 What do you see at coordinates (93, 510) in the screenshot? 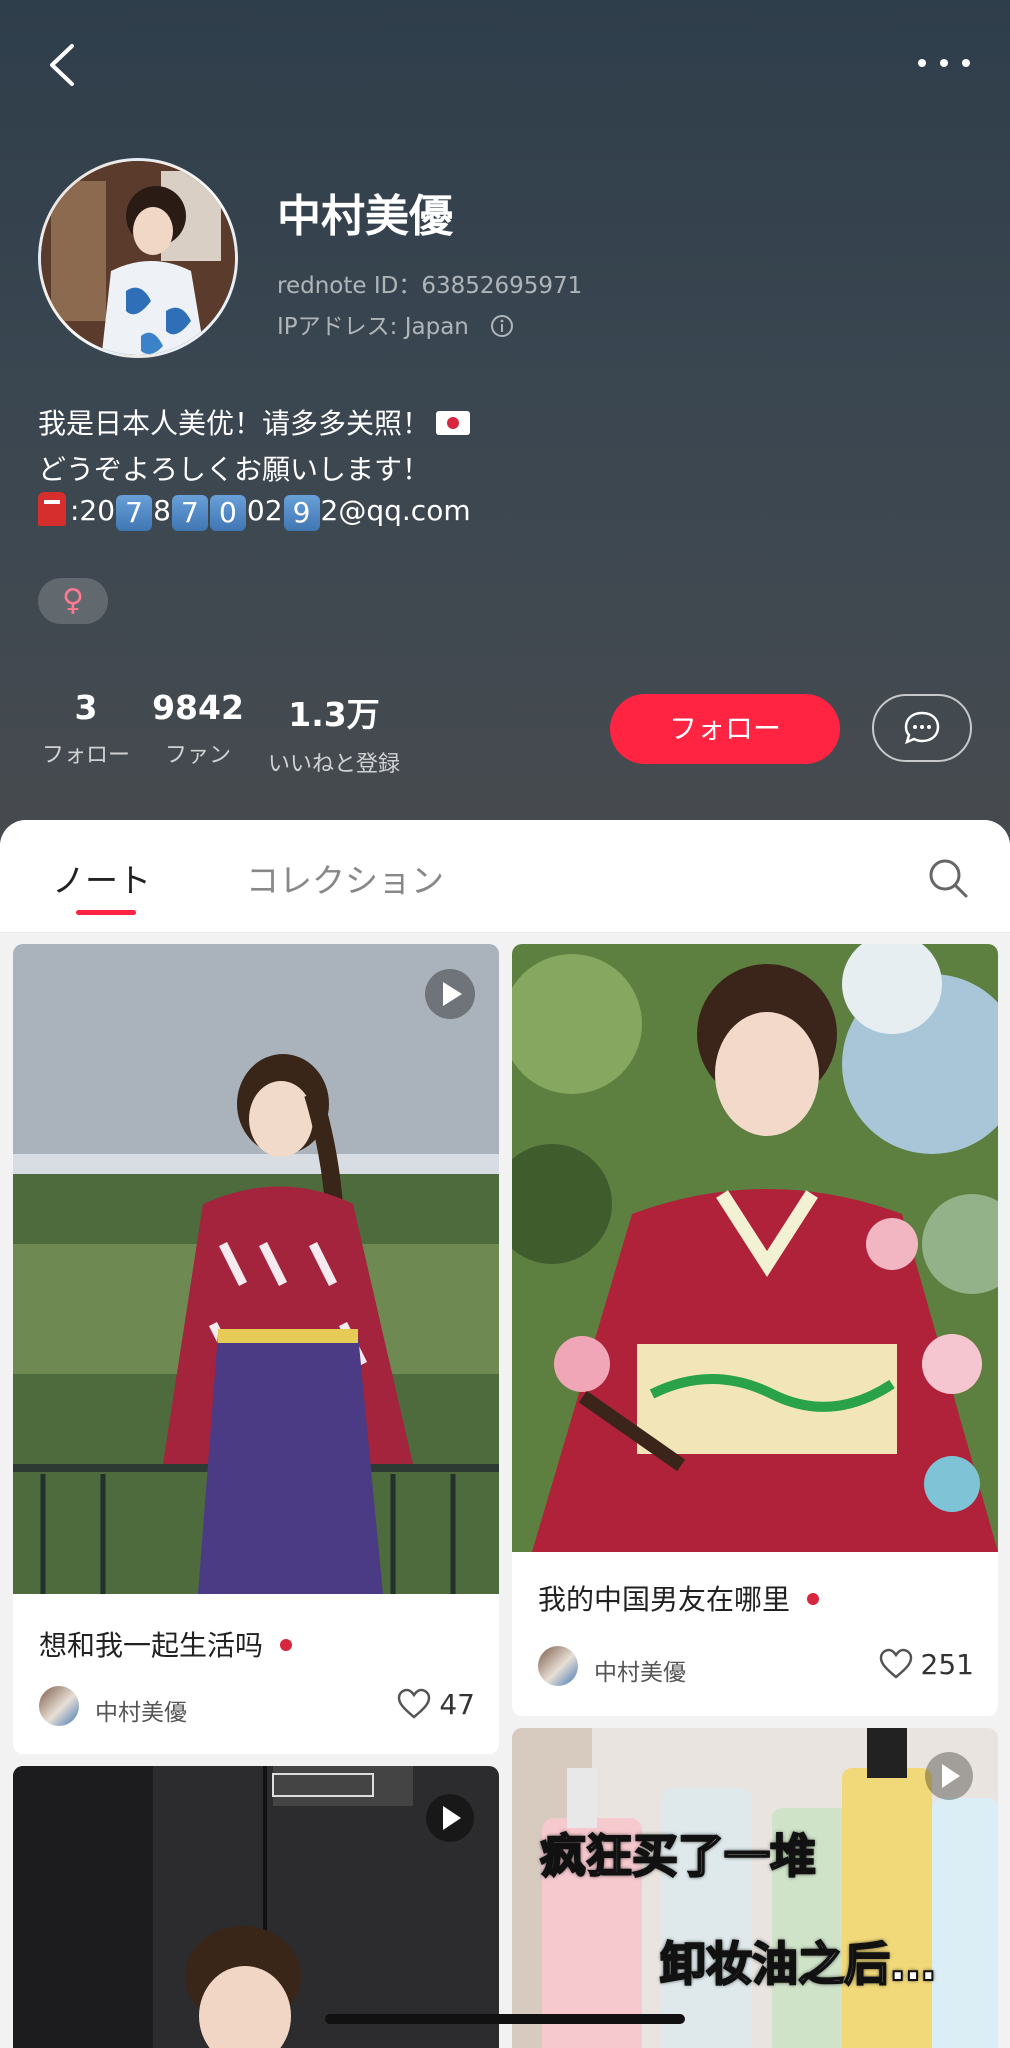
I see `email-part: :20` at bounding box center [93, 510].